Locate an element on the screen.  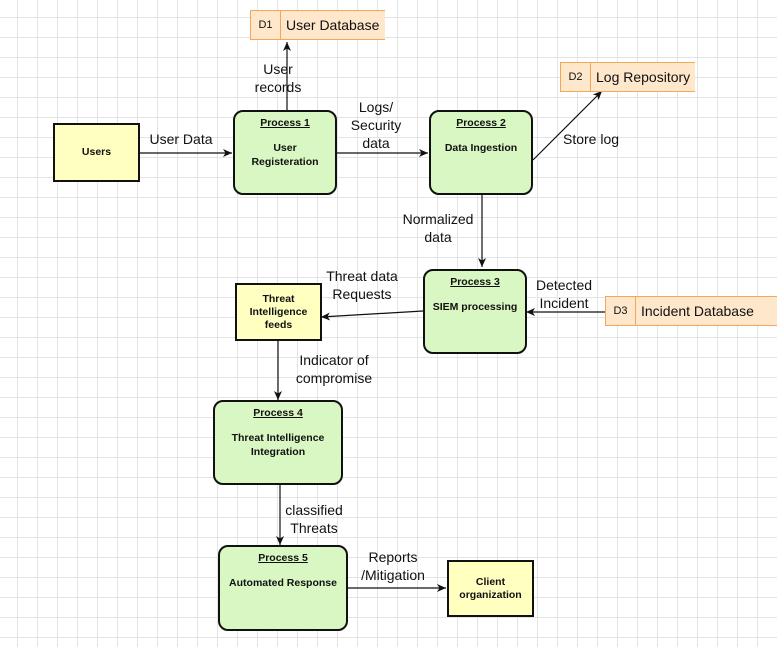
process-name: Threat Intelligence Integration is located at coordinates (278, 445).